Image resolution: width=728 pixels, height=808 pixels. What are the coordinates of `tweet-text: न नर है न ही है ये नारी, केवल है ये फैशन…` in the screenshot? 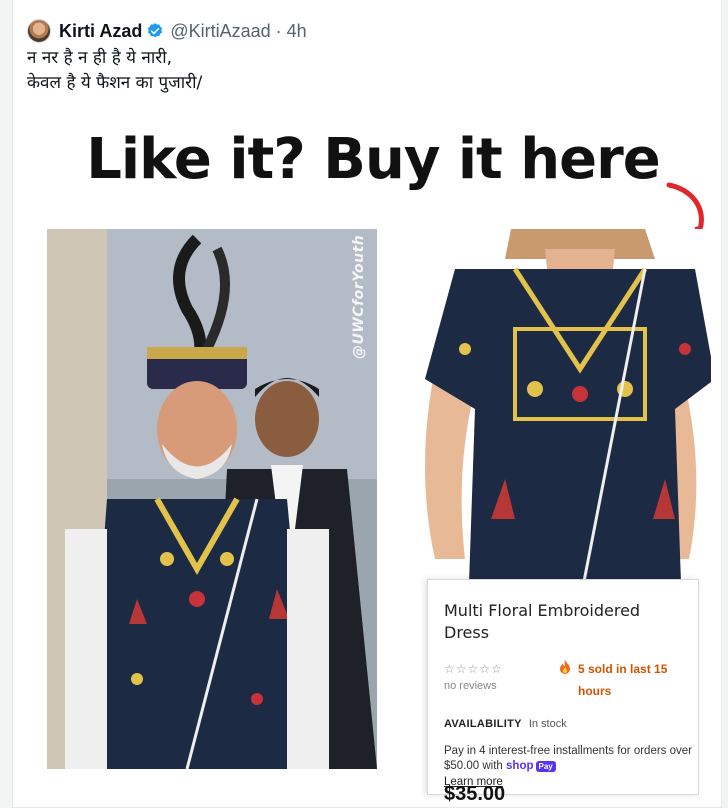 It's located at (357, 71).